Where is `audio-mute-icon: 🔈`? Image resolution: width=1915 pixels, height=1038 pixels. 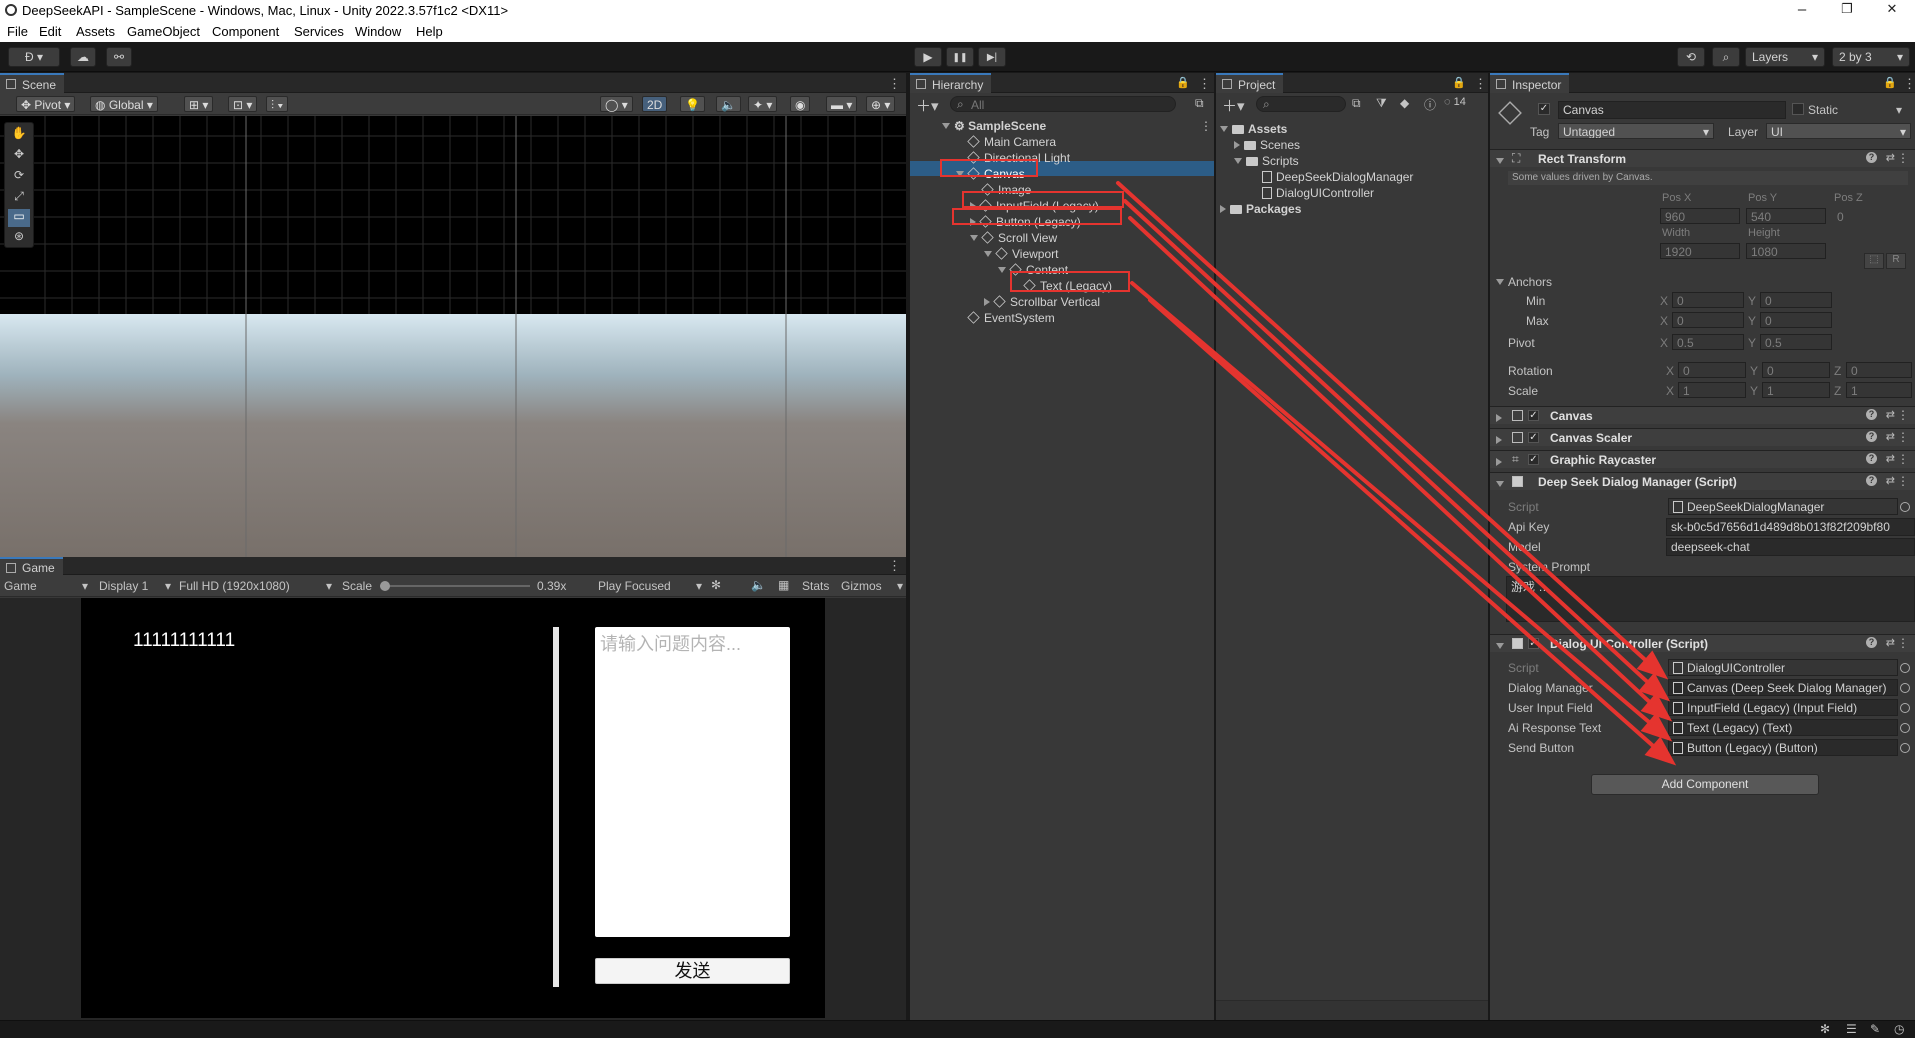
audio-mute-icon: 🔈 is located at coordinates (758, 585).